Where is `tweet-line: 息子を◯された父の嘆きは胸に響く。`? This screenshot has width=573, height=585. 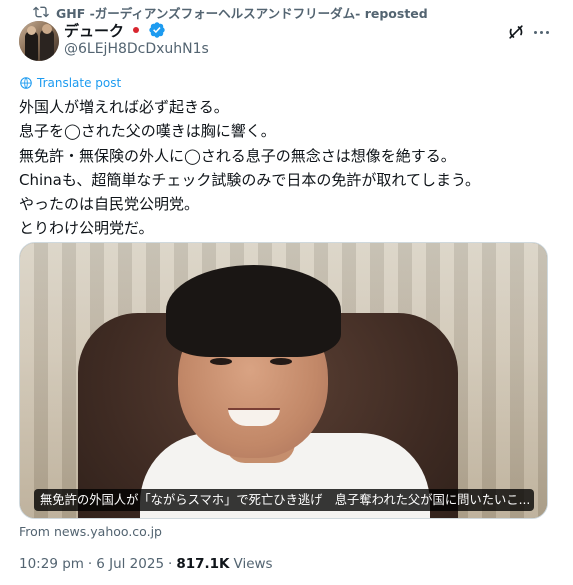 tweet-line: 息子を◯された父の嘆きは胸に響く。 is located at coordinates (147, 131).